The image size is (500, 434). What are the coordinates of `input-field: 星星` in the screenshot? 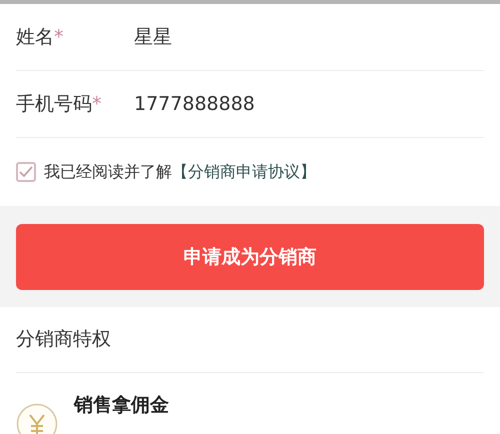 It's located at (309, 37).